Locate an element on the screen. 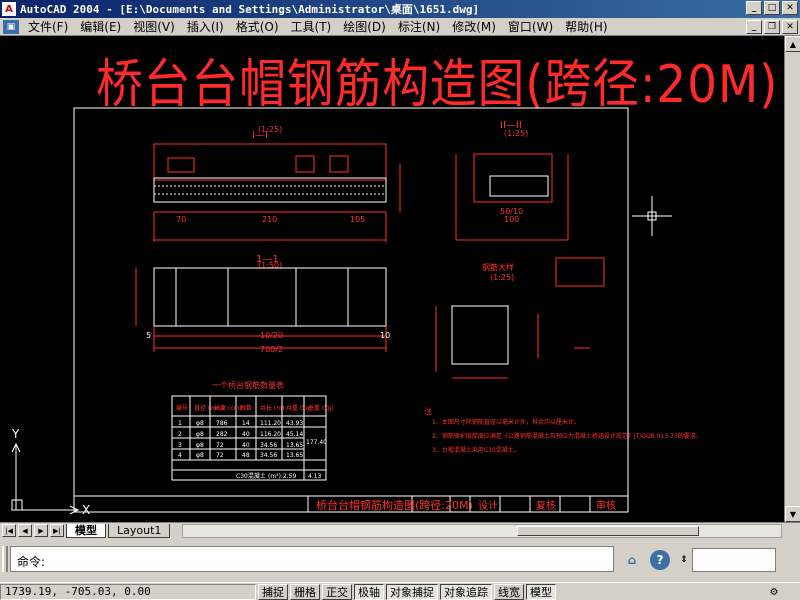 Image resolution: width=800 pixels, height=600 pixels. communication-center-icon: ⌂ is located at coordinates (632, 560).